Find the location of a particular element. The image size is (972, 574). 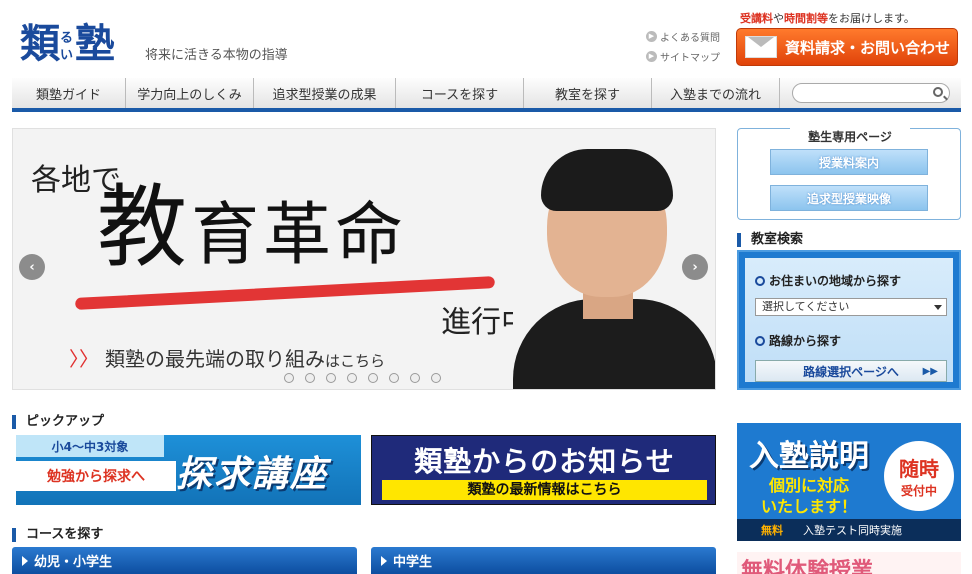

nav-item-results: 追求型授業の成果 is located at coordinates (325, 93).